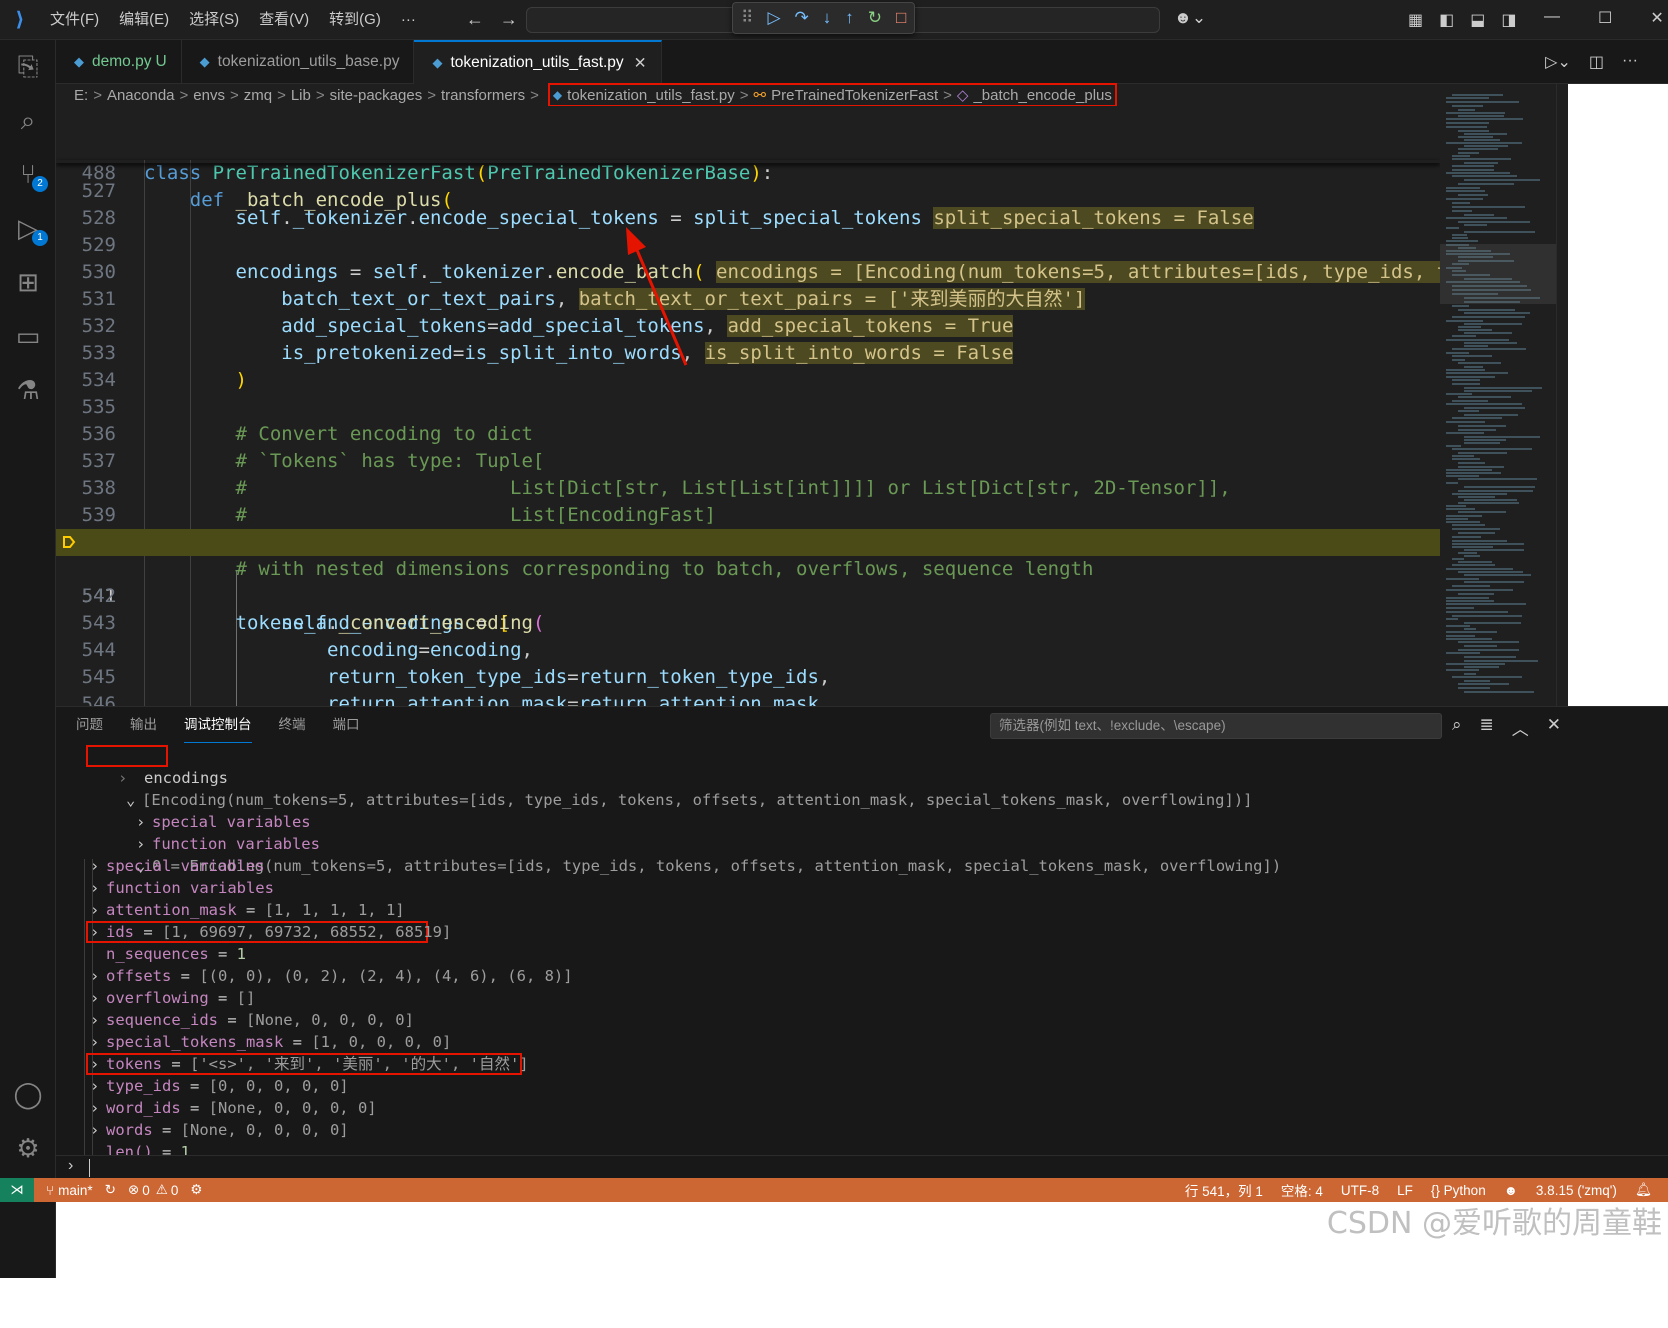 This screenshot has width=1668, height=1328. Describe the element at coordinates (17, 1190) in the screenshot. I see `remote-indicator-icon: ⋊` at that location.